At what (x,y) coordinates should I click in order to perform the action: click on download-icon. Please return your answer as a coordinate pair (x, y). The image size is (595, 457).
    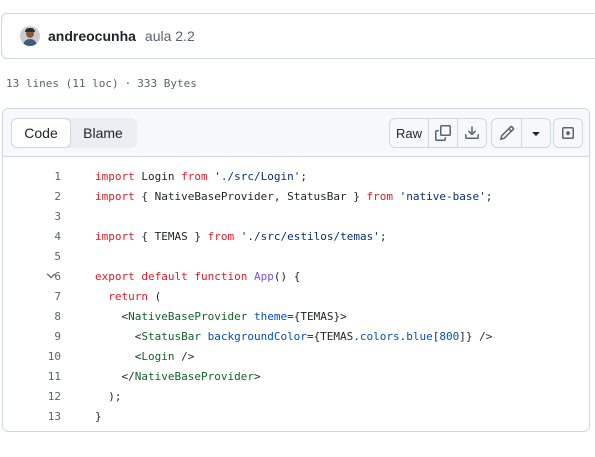
    Looking at the image, I should click on (472, 133).